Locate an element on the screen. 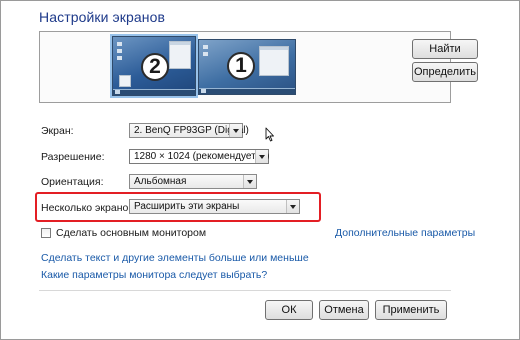  multiple-displays-select: Расширить эти экраны is located at coordinates (214, 206).